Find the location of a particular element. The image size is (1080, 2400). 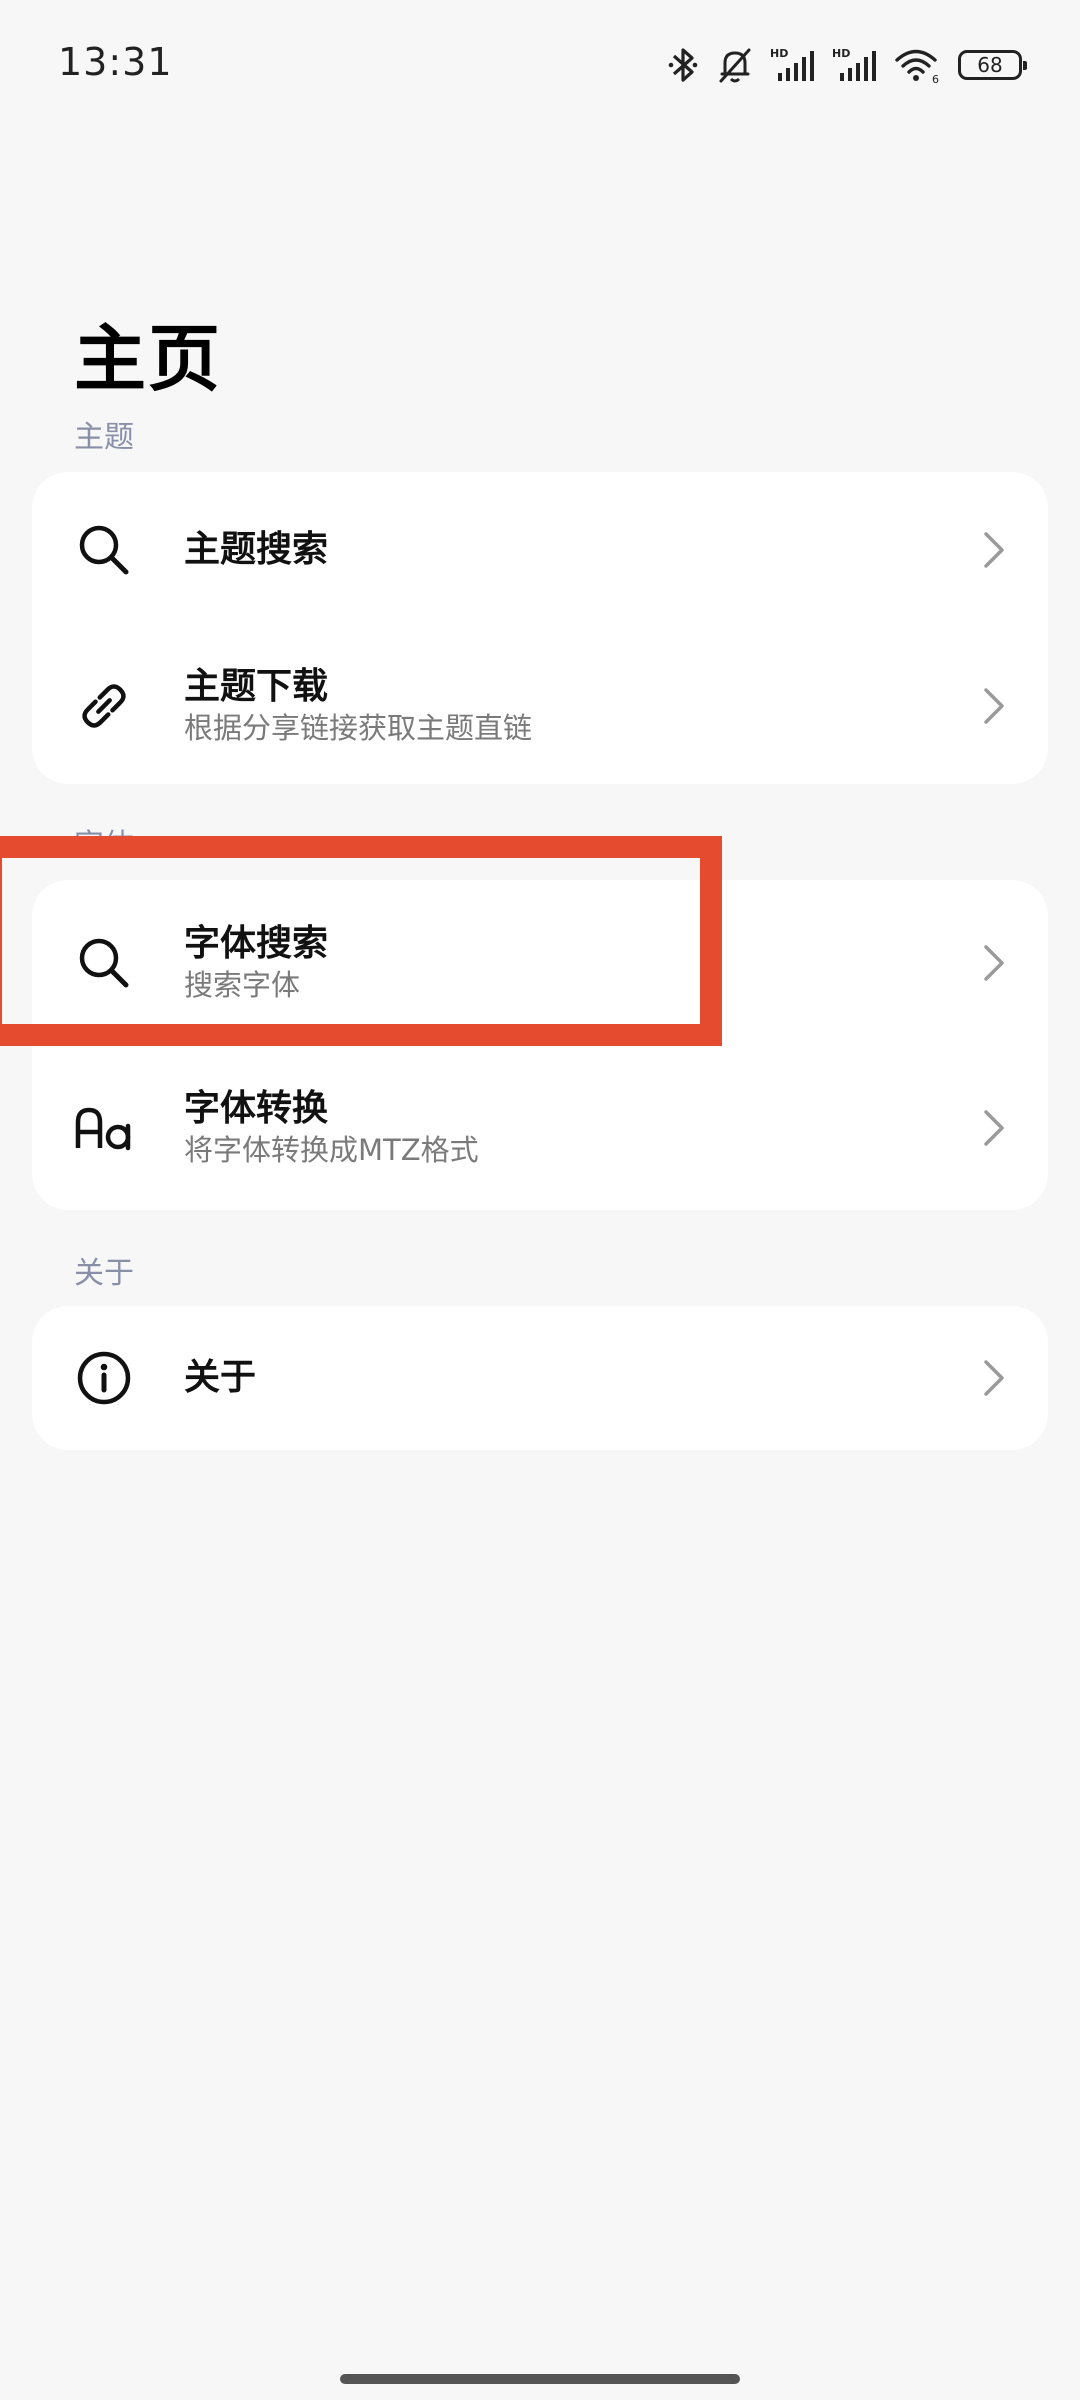

theme-download-subtitle: 根据分享链接获取主题直链 is located at coordinates (358, 728).